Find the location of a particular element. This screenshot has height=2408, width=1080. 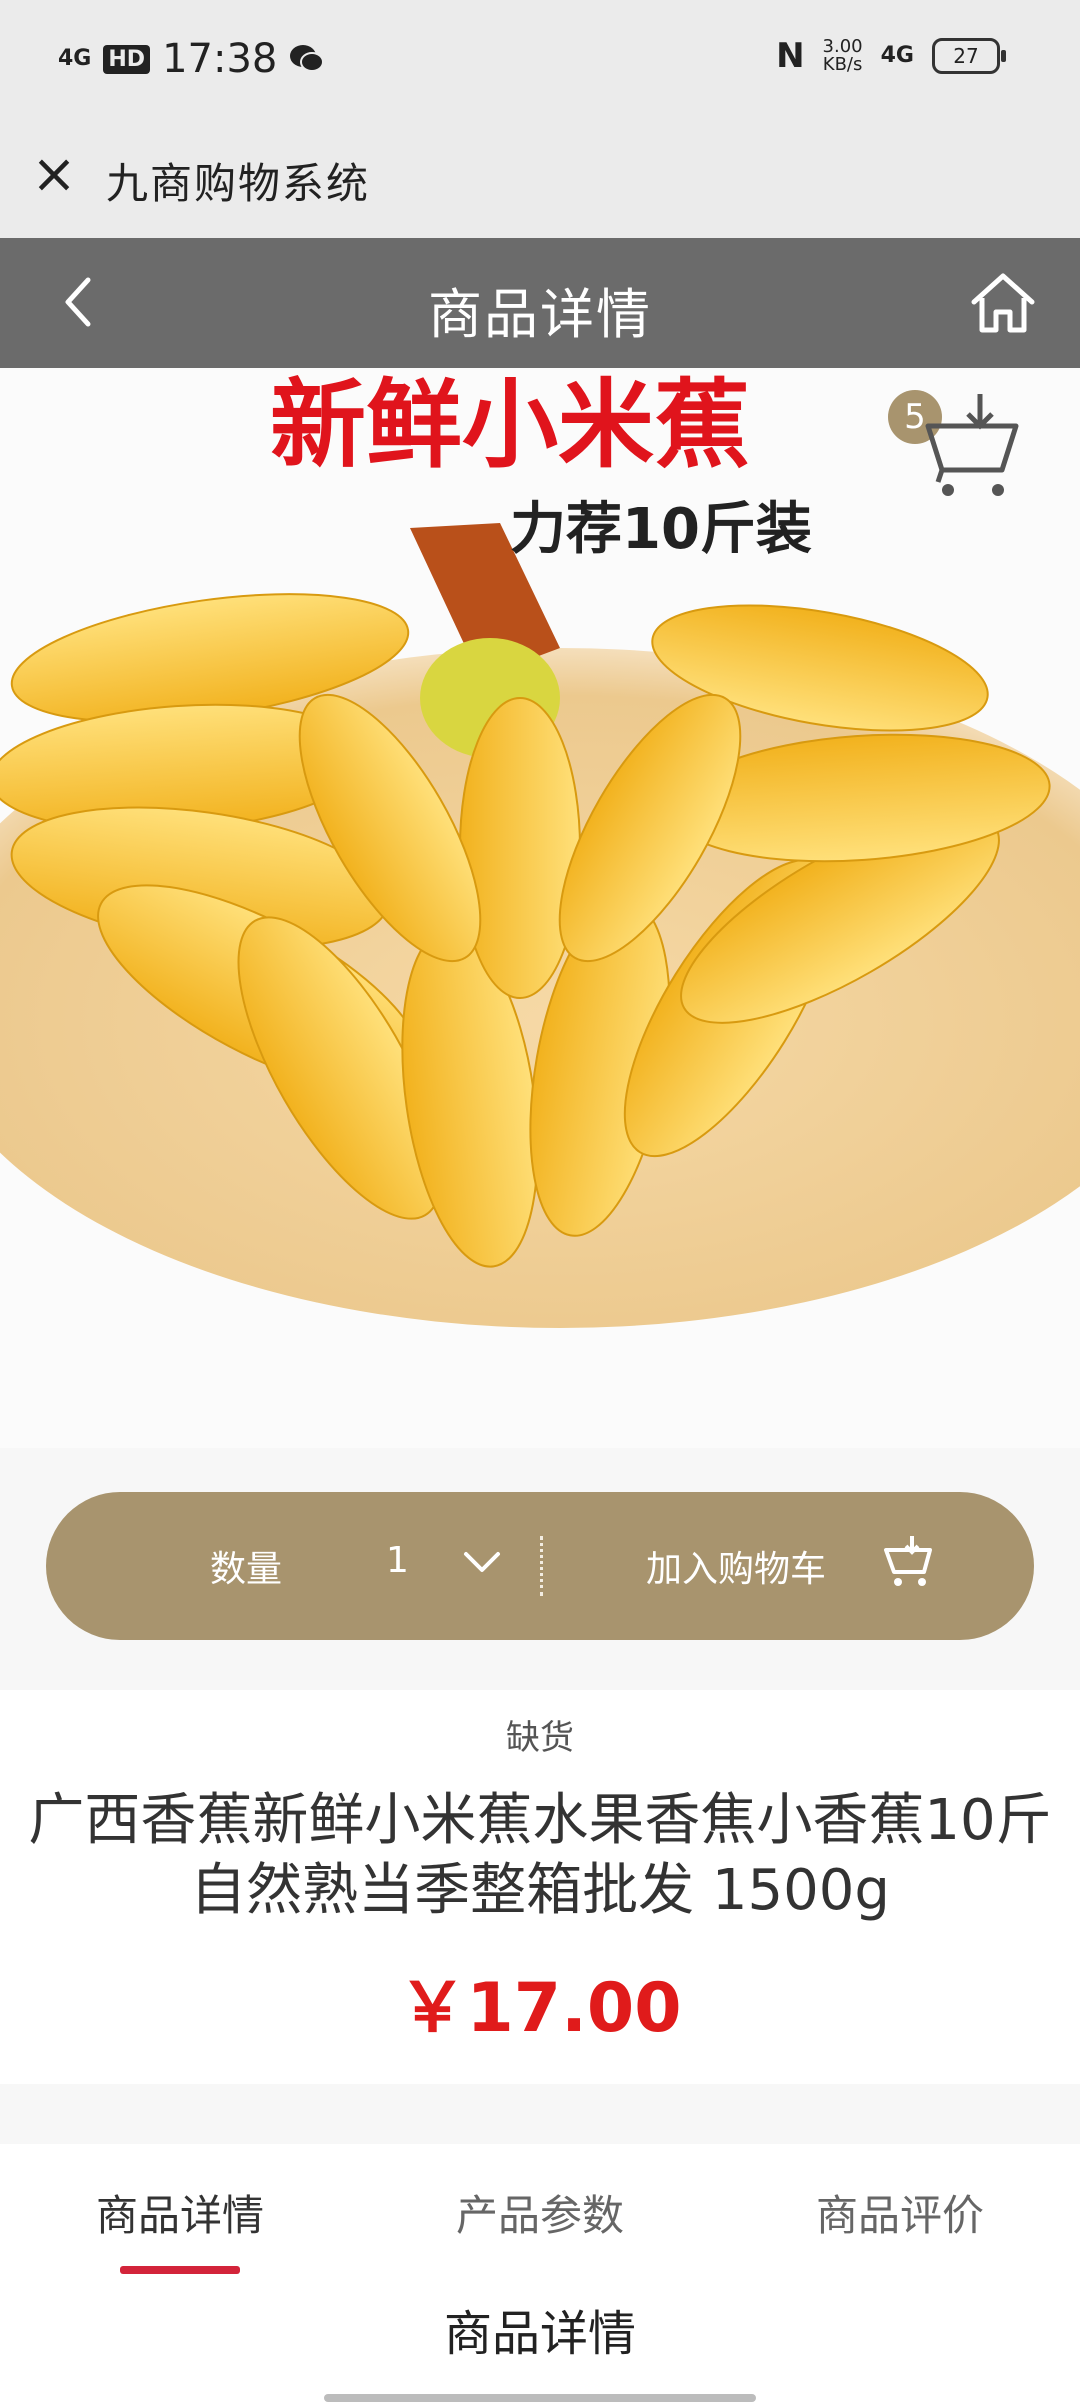

quantity-label: 数量 is located at coordinates (246, 1569).